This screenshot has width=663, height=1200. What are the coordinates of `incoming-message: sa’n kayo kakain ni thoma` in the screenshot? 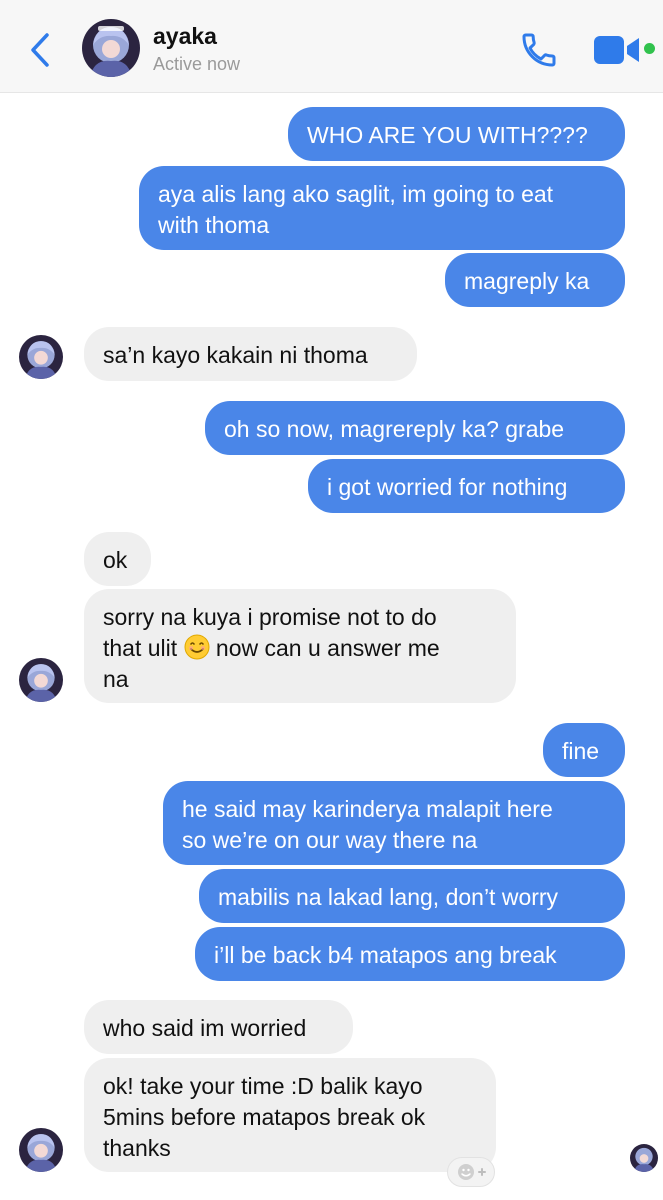 It's located at (250, 354).